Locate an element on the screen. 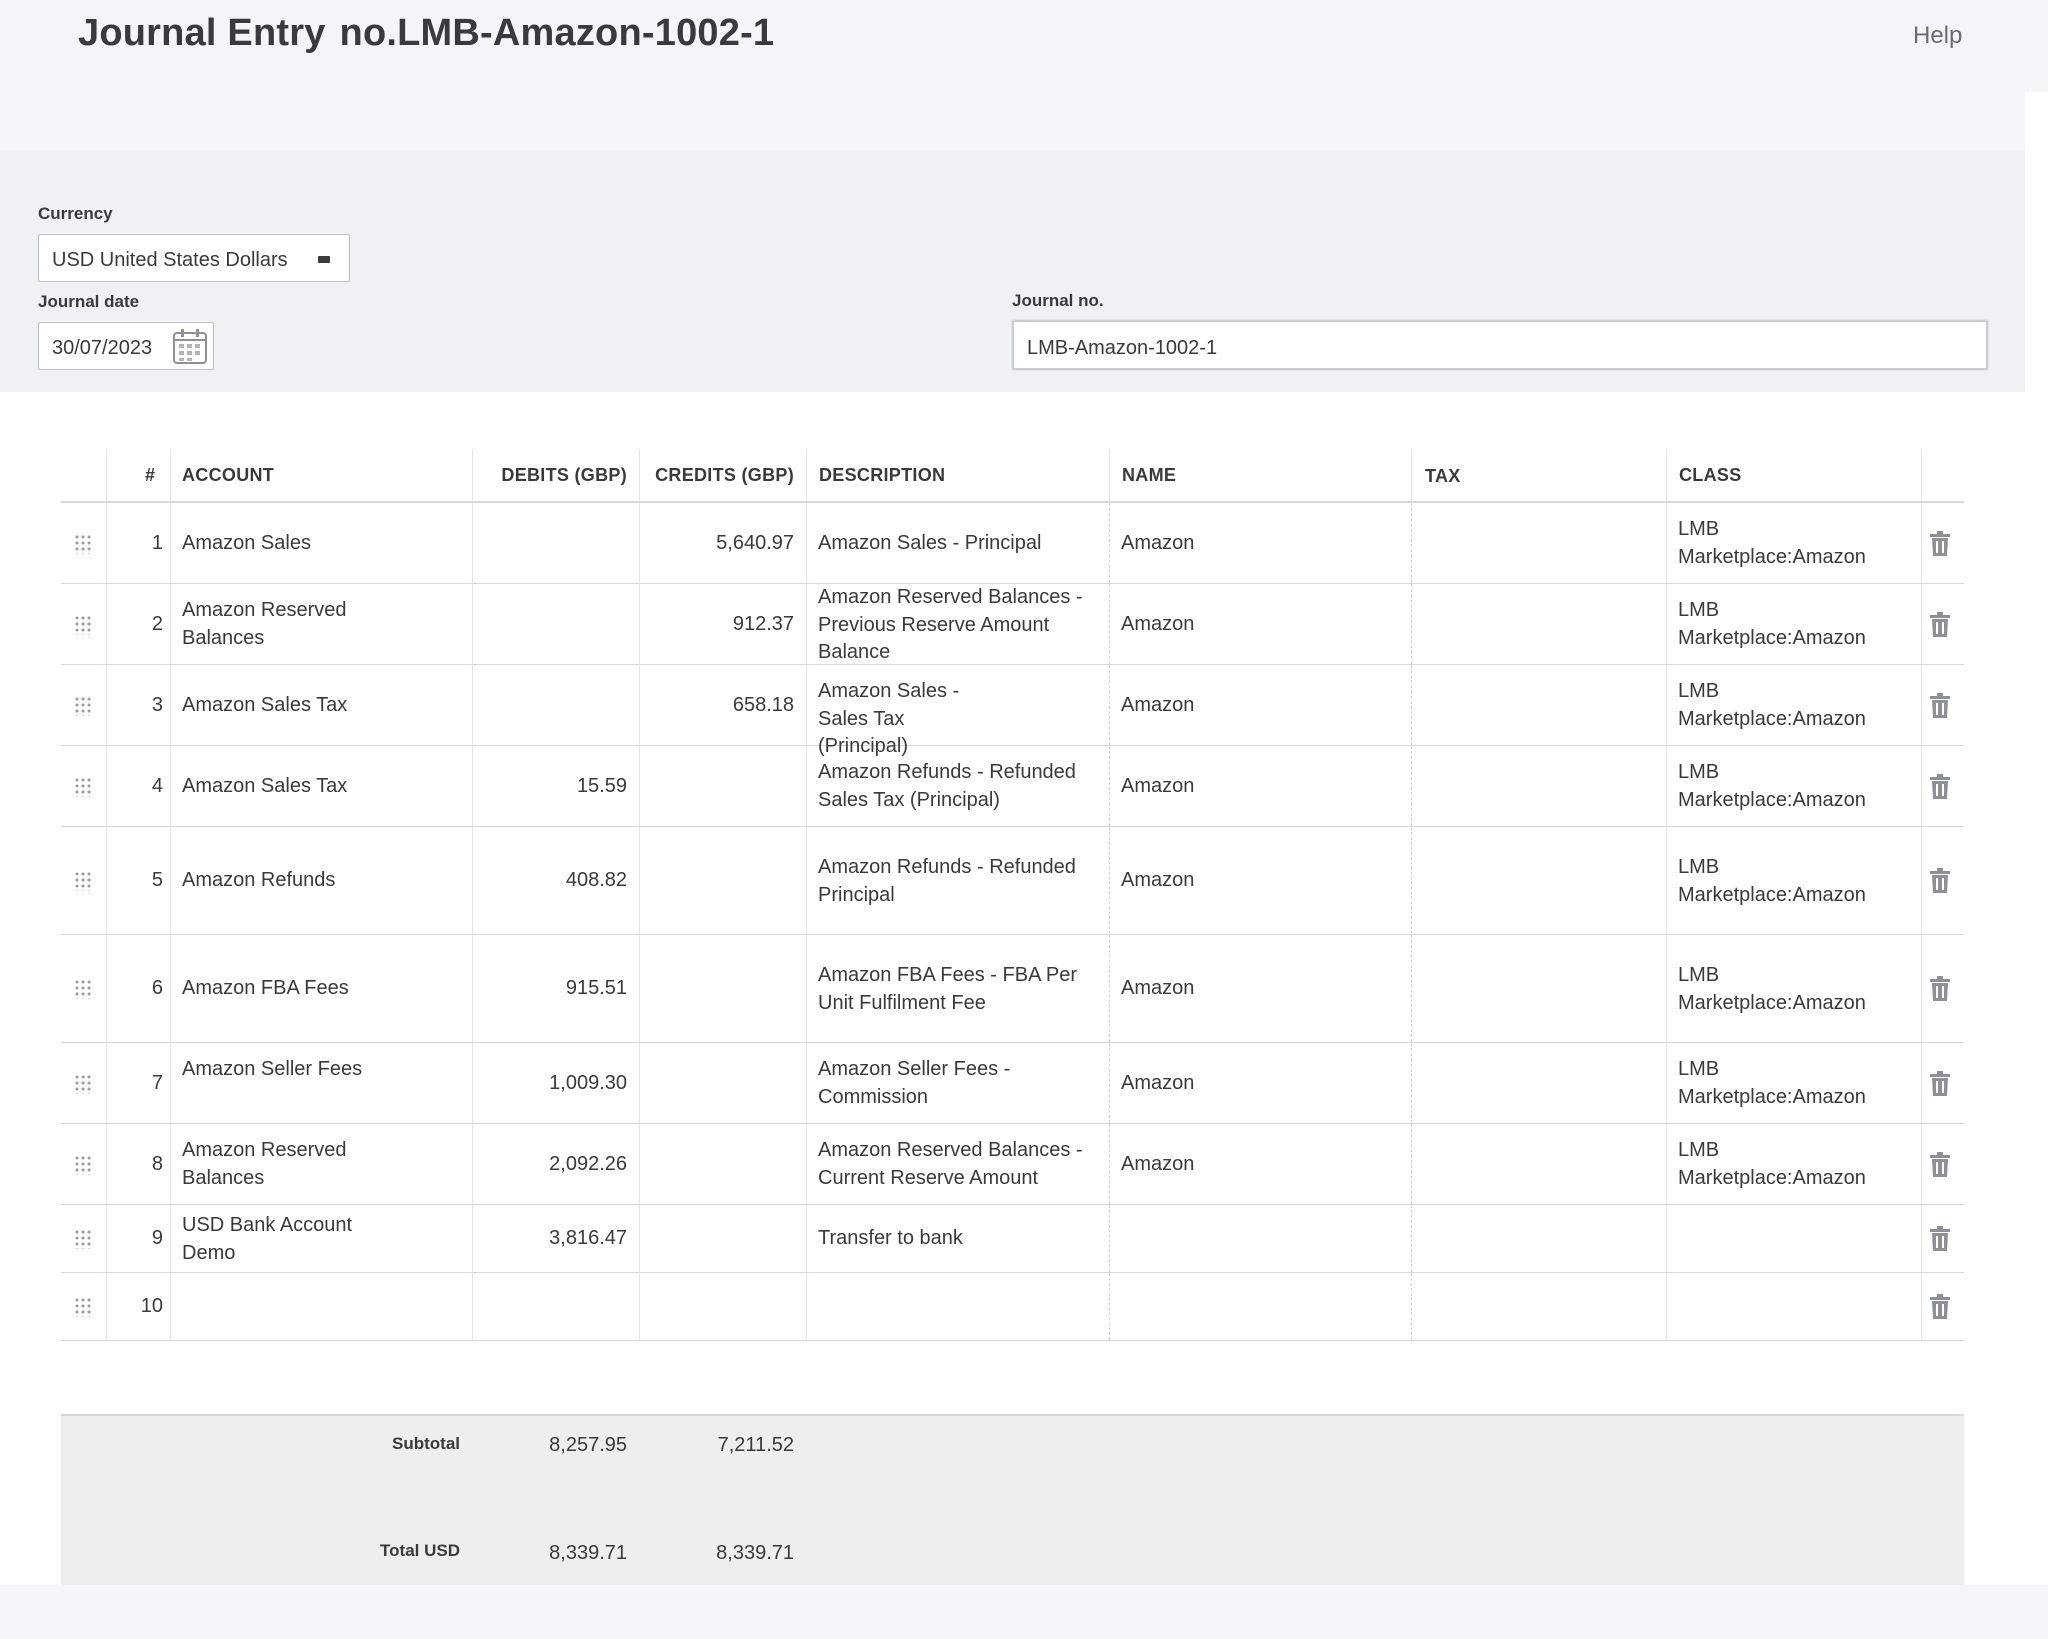  journal-no-label: Journal no. is located at coordinates (1058, 300).